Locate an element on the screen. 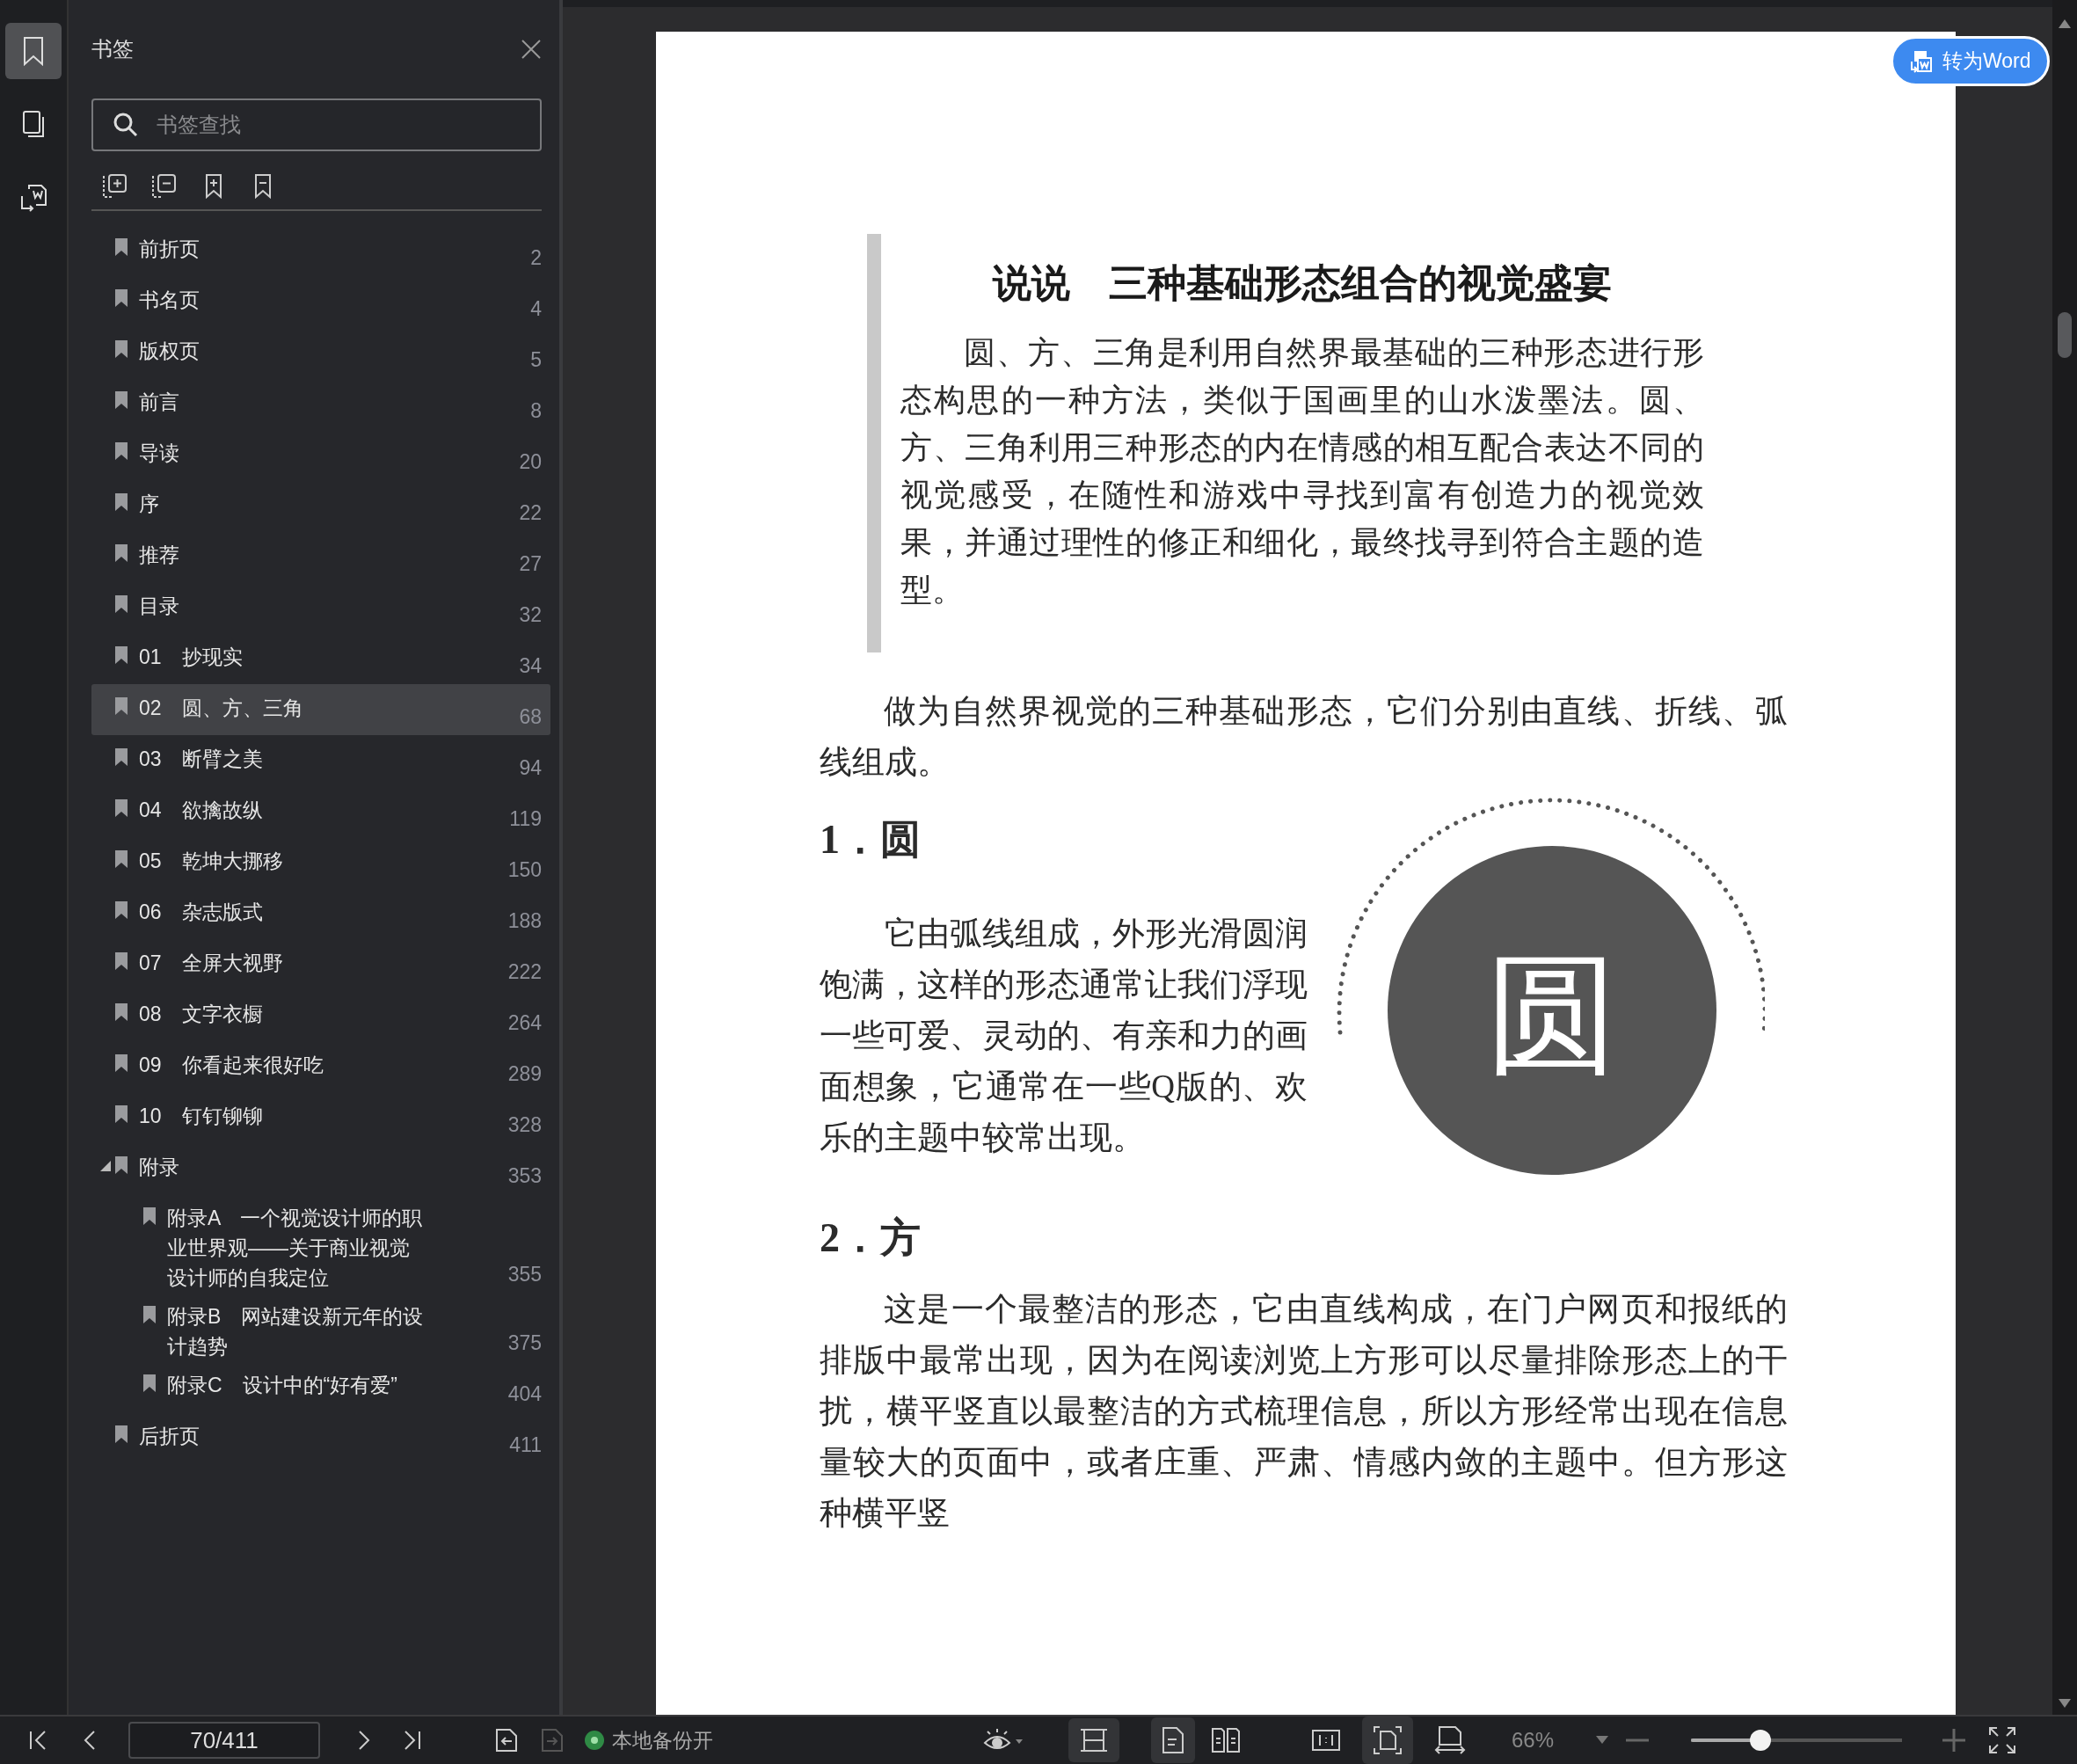 The height and width of the screenshot is (1764, 2077). fit-page-button is located at coordinates (1387, 1740).